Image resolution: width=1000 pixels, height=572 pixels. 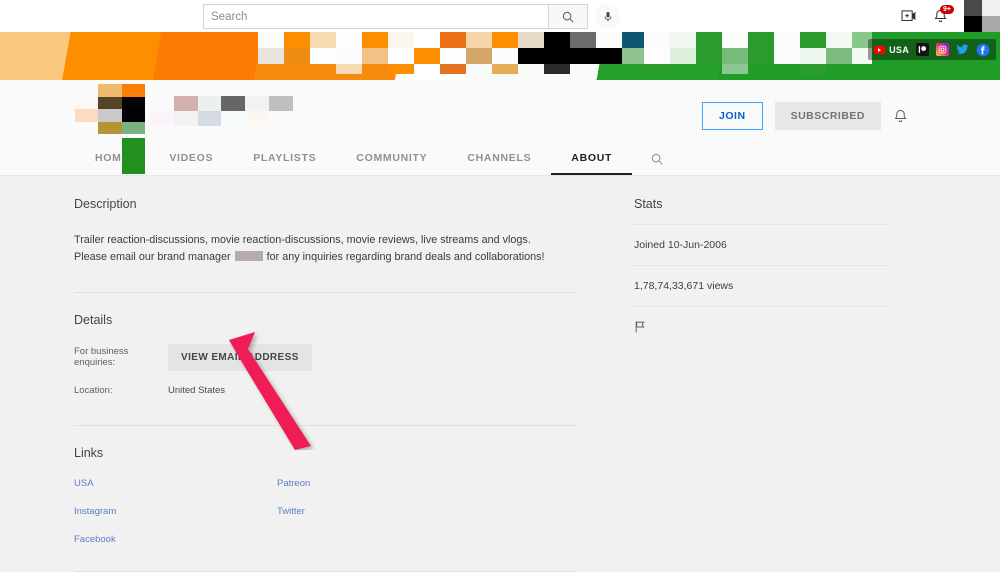 I want to click on voice-search-button, so click(x=607, y=16).